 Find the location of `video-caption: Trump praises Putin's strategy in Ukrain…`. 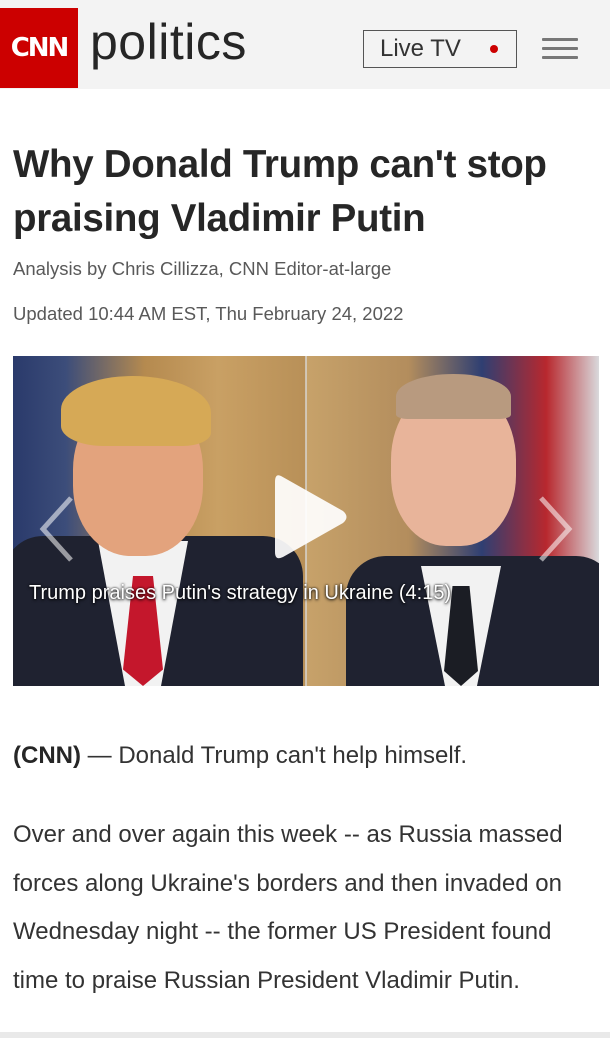

video-caption: Trump praises Putin's strategy in Ukrain… is located at coordinates (240, 593).